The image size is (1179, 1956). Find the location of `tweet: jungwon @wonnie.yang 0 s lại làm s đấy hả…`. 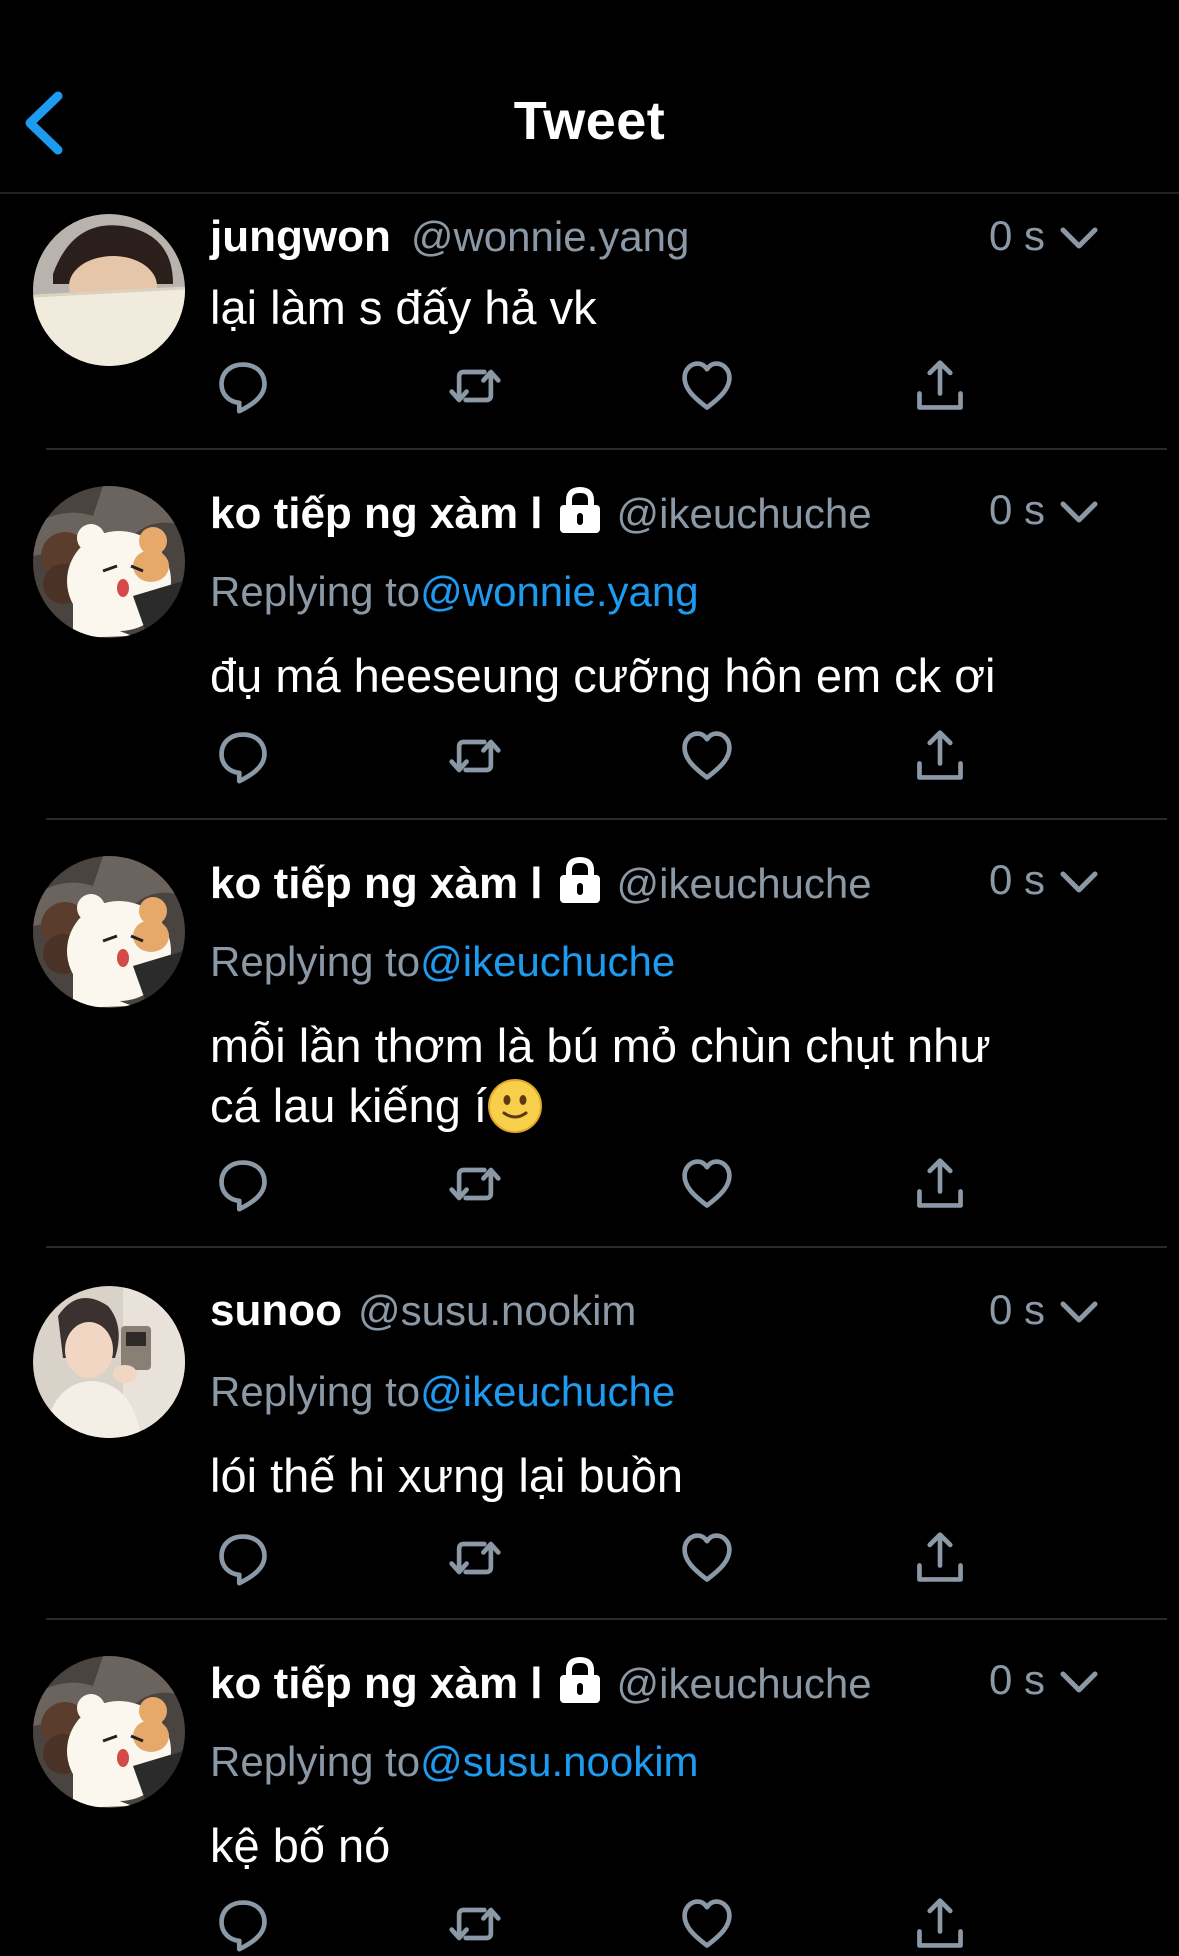

tweet: jungwon @wonnie.yang 0 s lại làm s đấy hả… is located at coordinates (589, 321).